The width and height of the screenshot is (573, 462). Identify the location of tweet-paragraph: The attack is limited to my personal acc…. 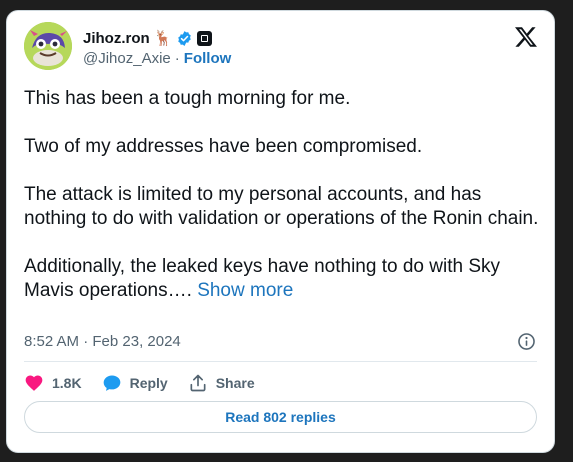
(281, 206).